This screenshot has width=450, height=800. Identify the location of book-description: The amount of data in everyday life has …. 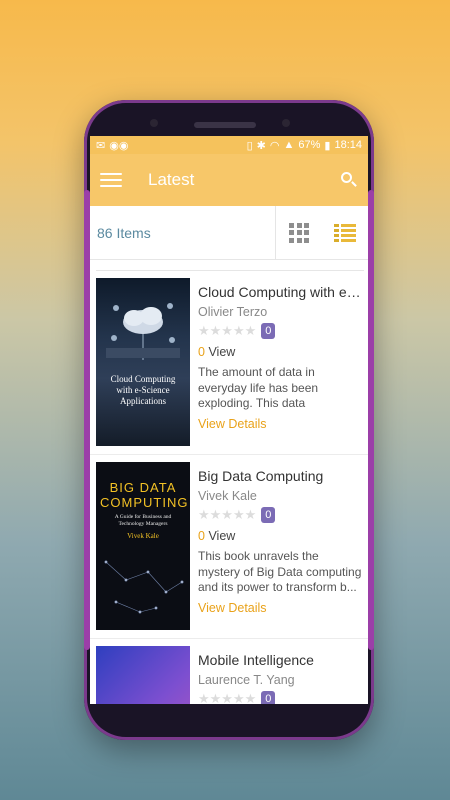
(258, 387).